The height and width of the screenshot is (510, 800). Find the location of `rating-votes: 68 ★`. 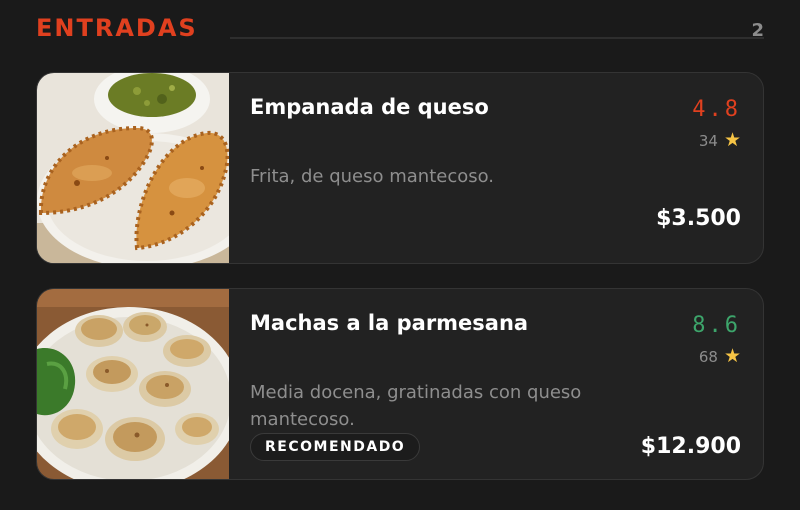

rating-votes: 68 ★ is located at coordinates (720, 356).